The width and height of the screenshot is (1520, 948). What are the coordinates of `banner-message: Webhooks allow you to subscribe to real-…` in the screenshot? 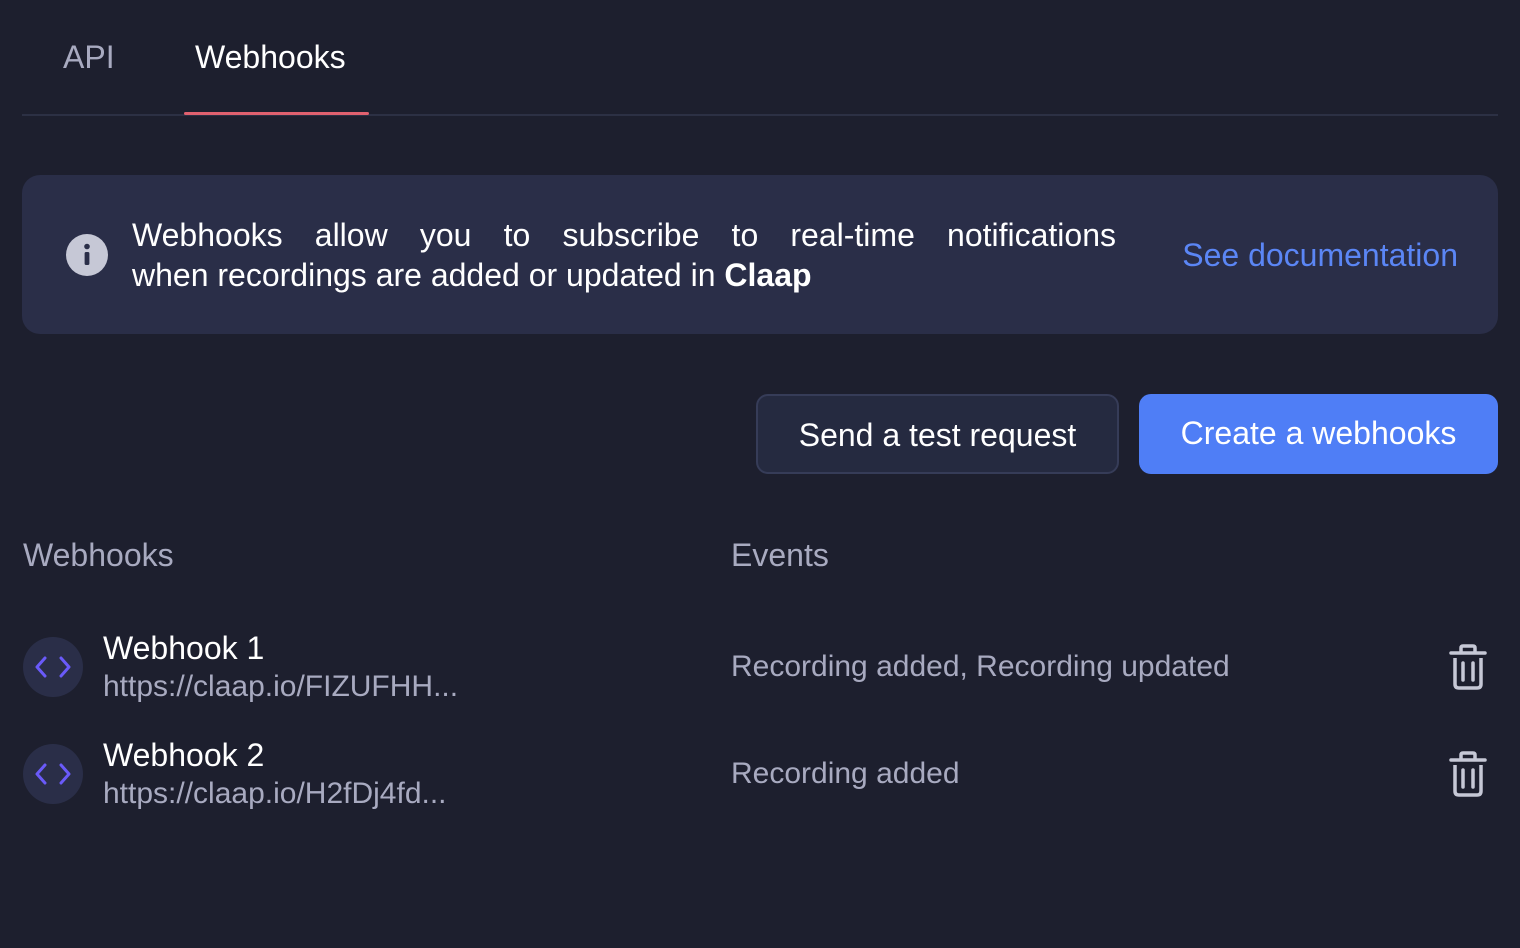 It's located at (624, 255).